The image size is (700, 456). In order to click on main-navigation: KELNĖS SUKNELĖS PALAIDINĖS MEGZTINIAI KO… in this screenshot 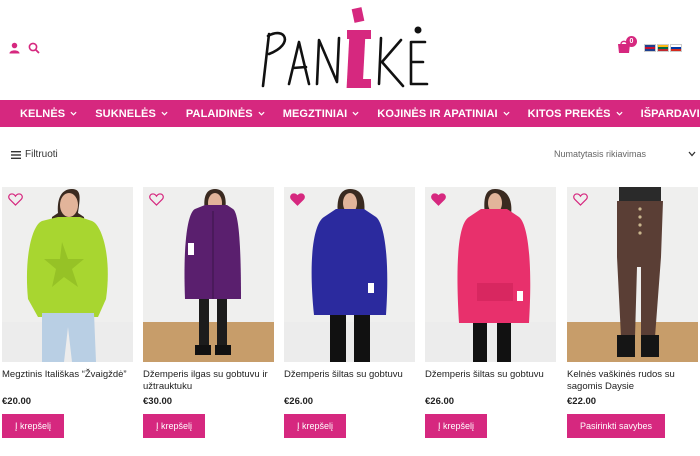, I will do `click(350, 113)`.